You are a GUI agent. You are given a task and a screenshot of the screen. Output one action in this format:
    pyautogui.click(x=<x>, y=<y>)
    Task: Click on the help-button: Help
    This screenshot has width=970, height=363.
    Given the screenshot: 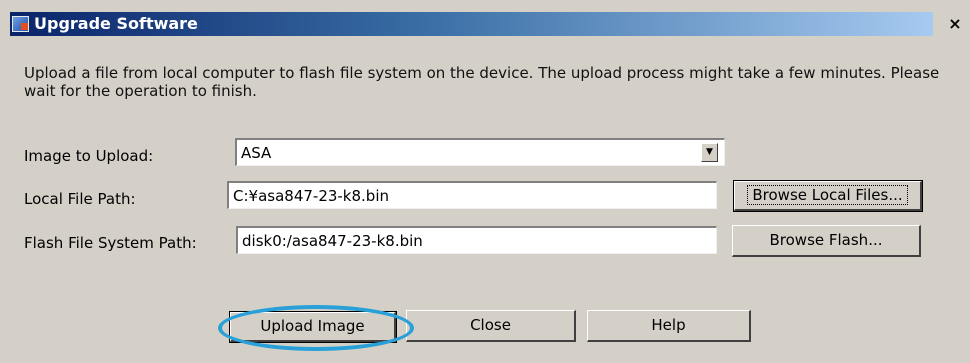 What is the action you would take?
    pyautogui.click(x=669, y=326)
    